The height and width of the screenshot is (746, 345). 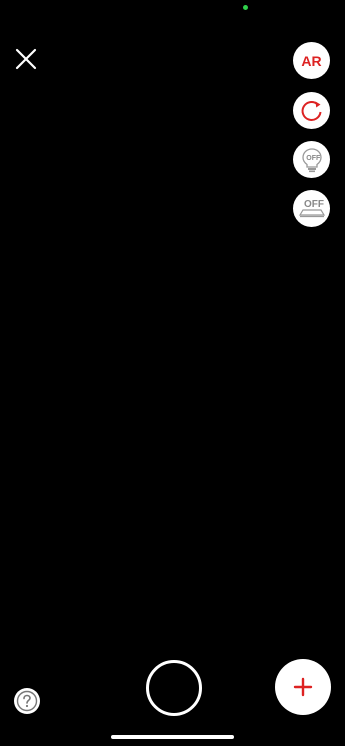 I want to click on add-button, so click(x=303, y=687).